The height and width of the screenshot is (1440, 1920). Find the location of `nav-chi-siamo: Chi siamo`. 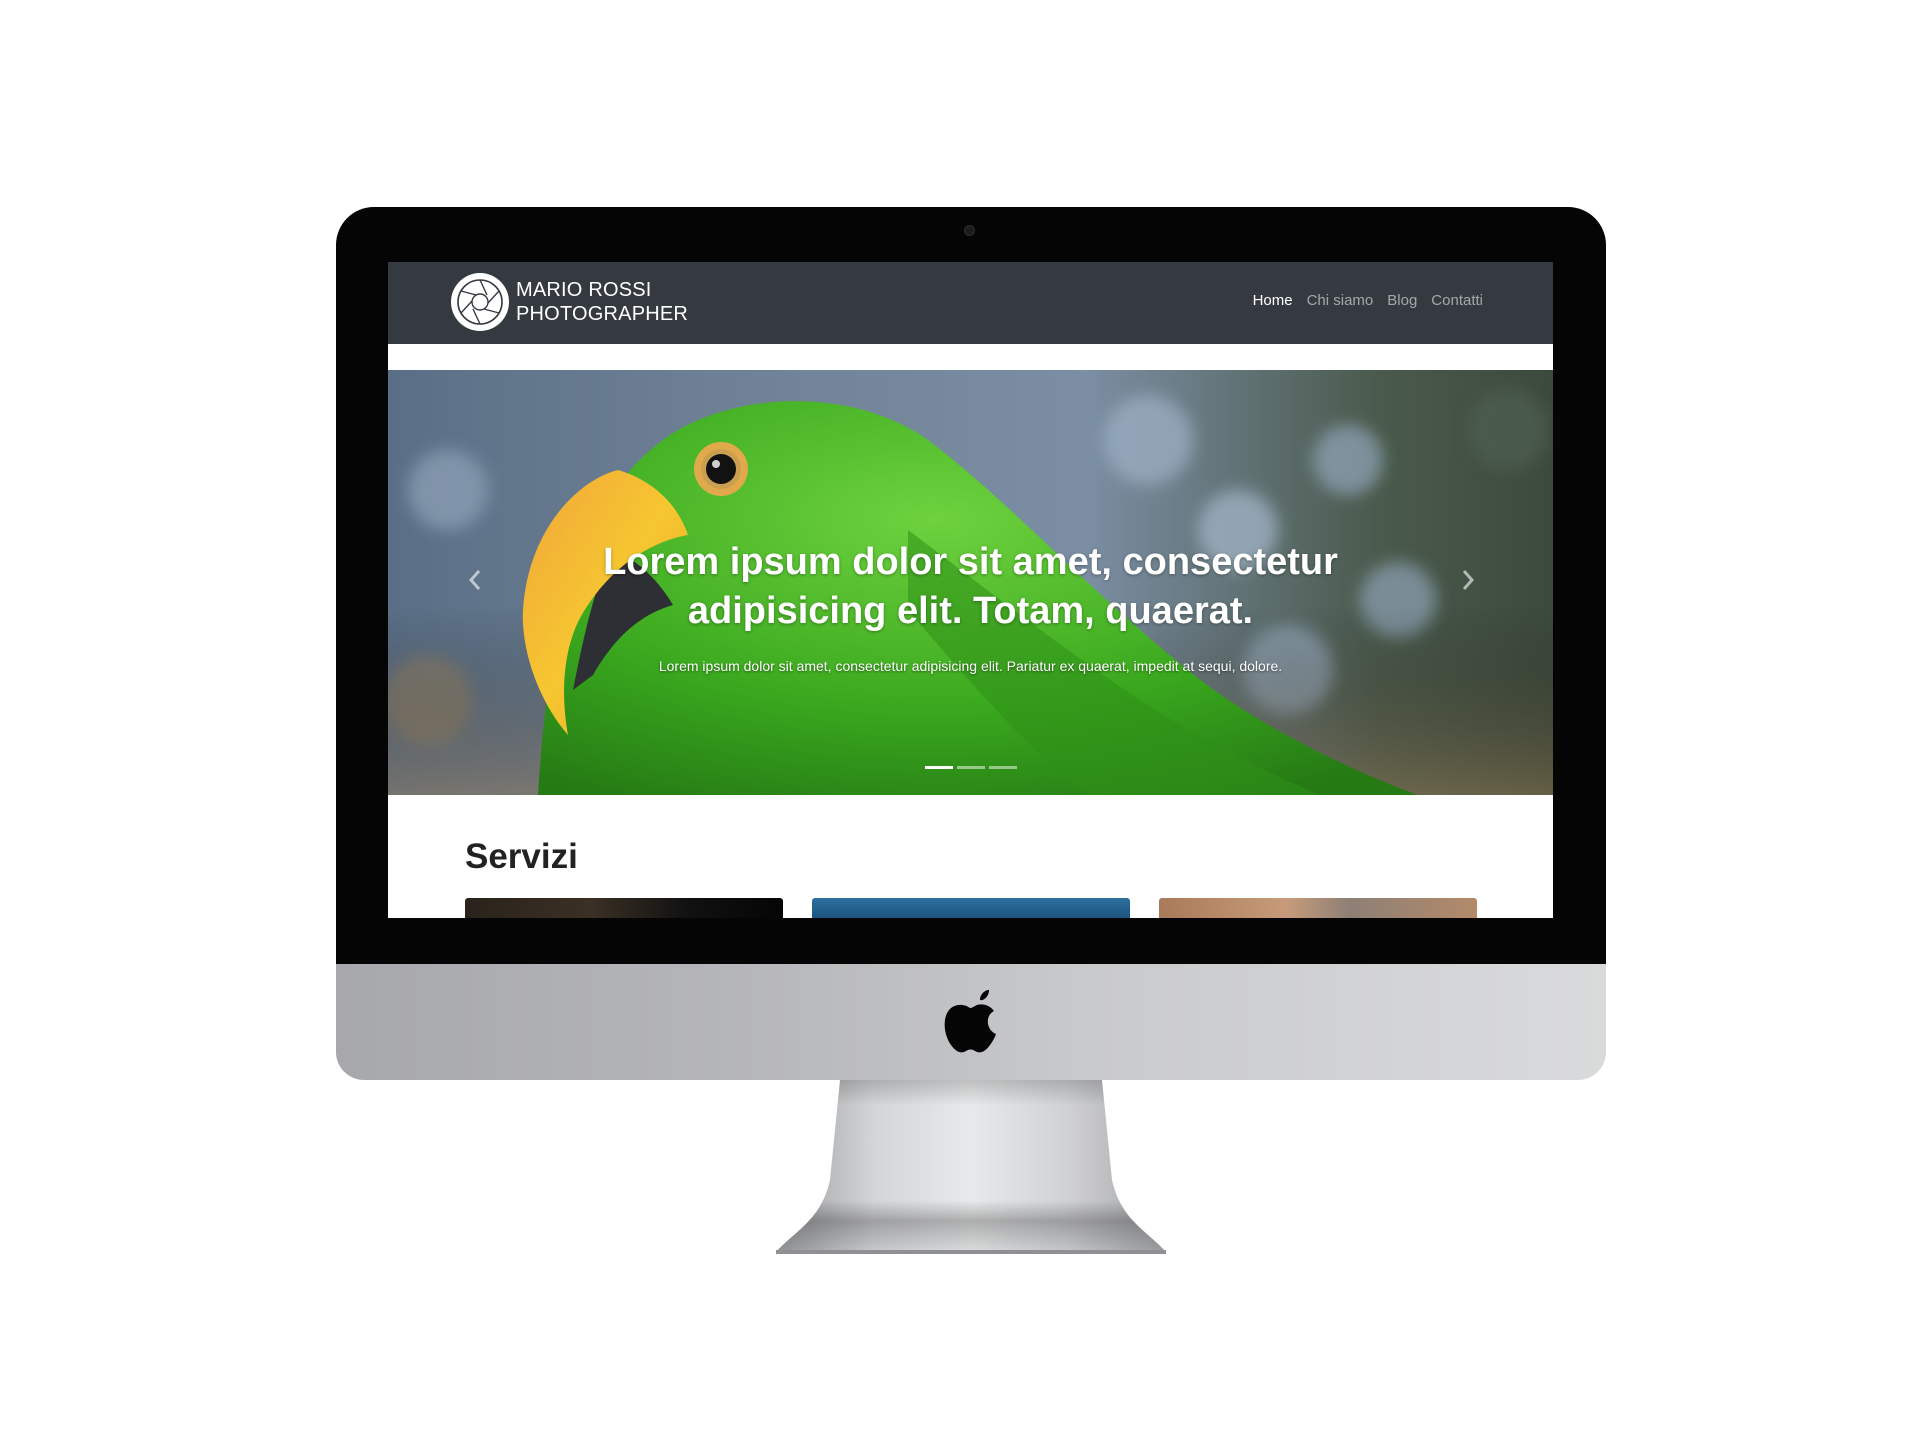

nav-chi-siamo: Chi siamo is located at coordinates (1340, 300).